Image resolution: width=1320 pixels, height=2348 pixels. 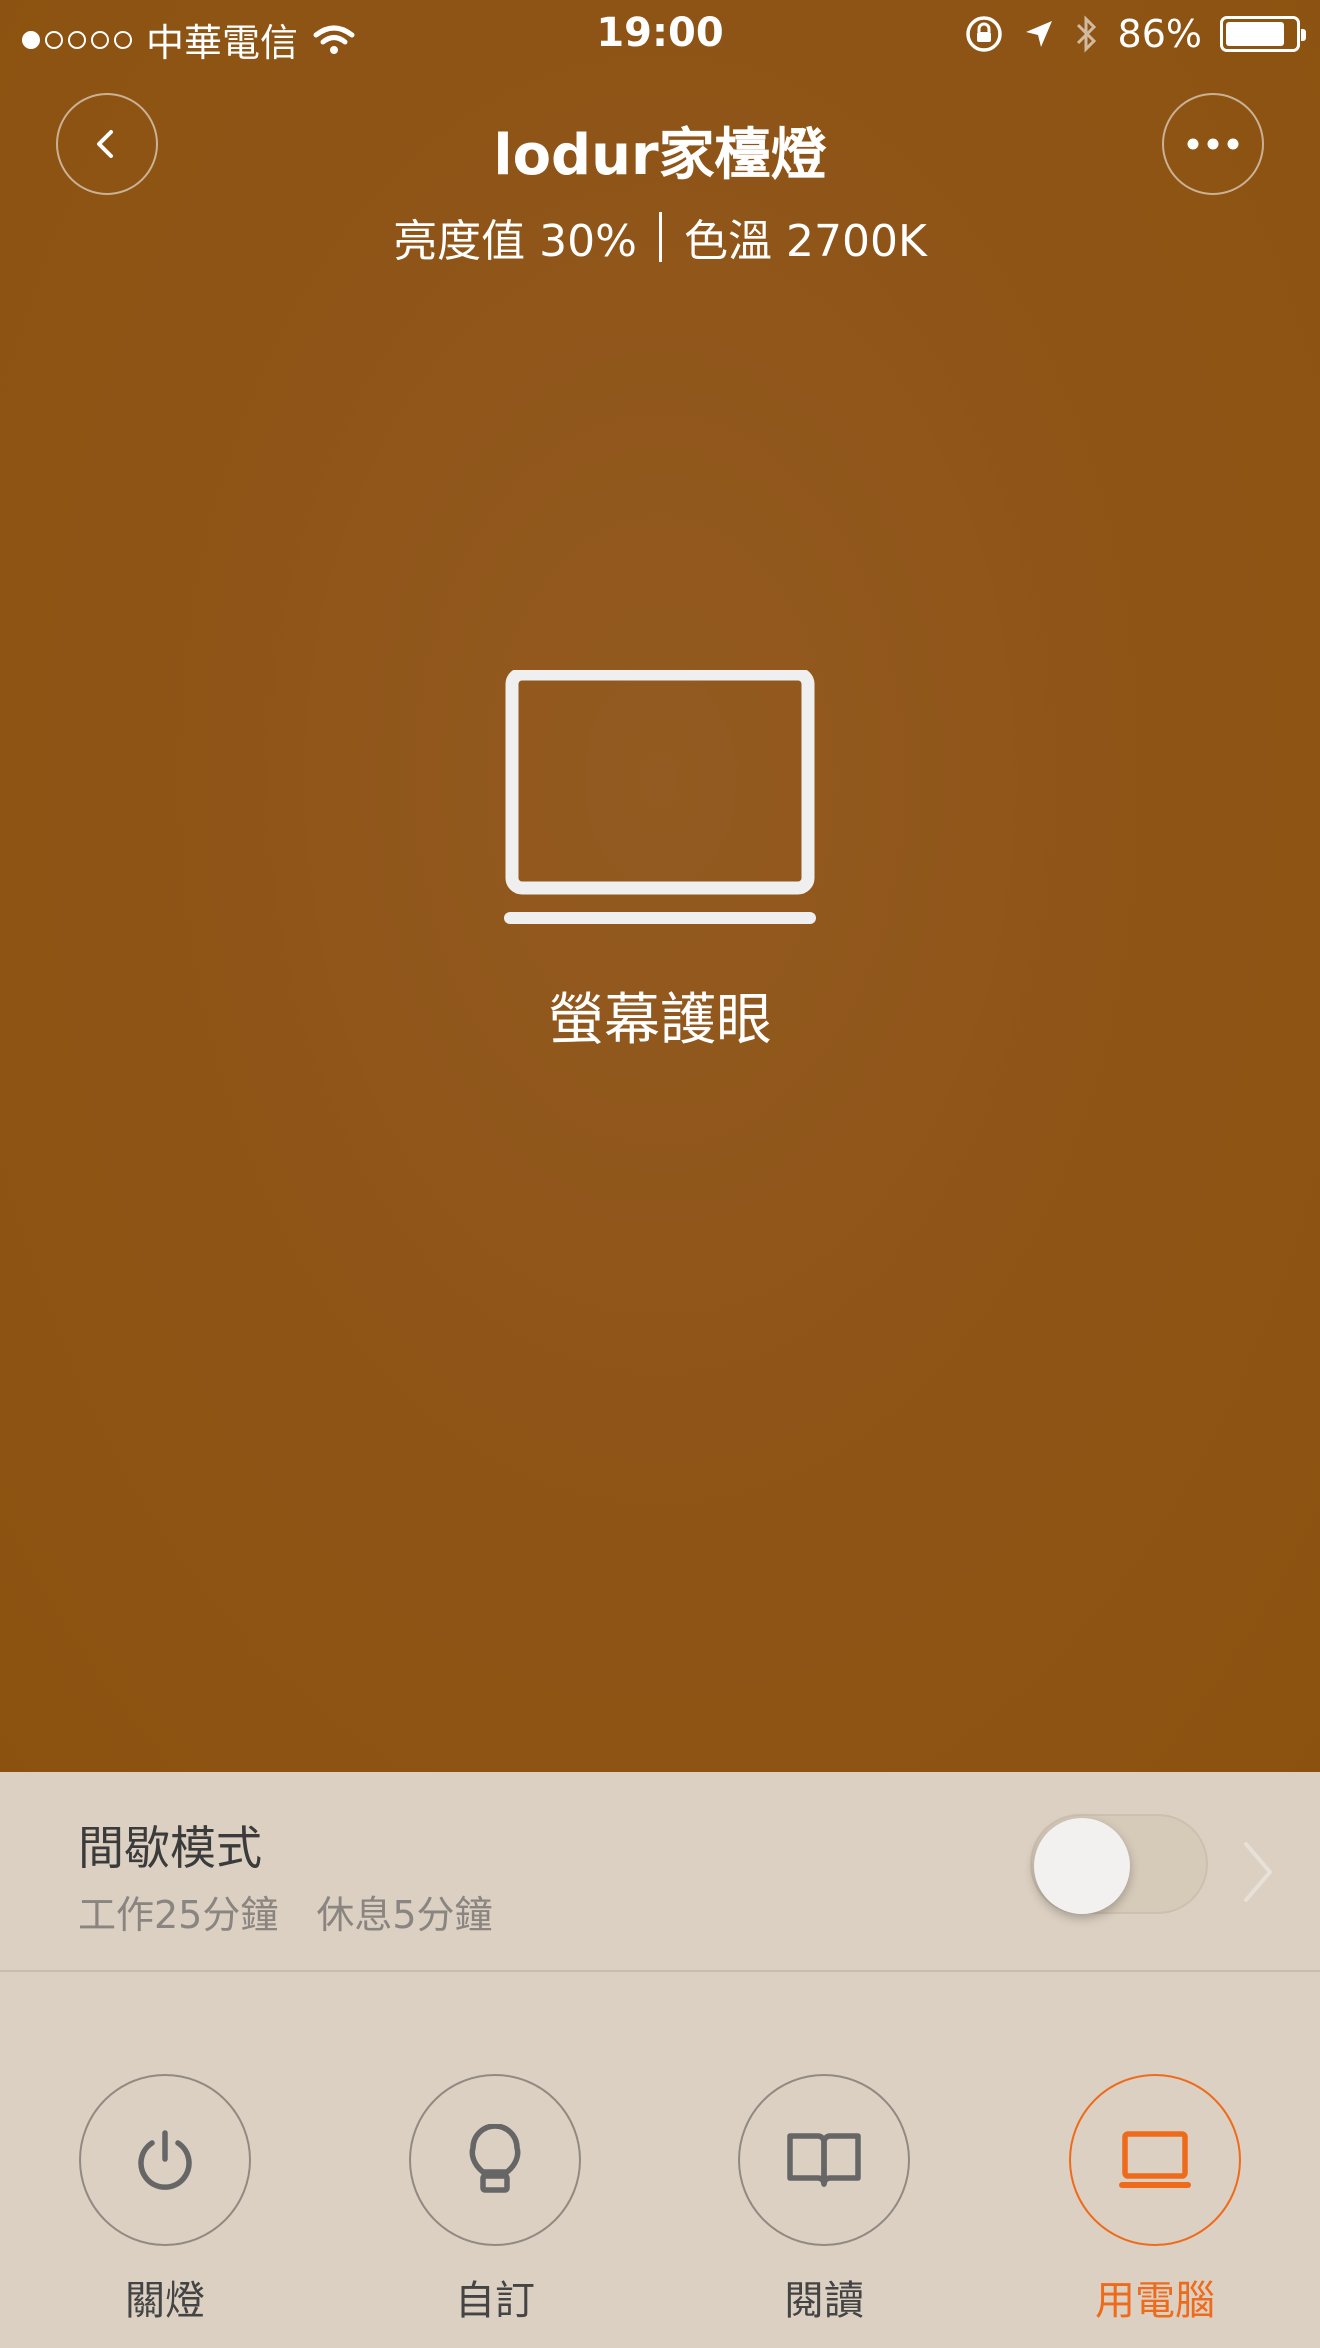 What do you see at coordinates (660, 1020) in the screenshot?
I see `current-mode-label: 螢幕護眼` at bounding box center [660, 1020].